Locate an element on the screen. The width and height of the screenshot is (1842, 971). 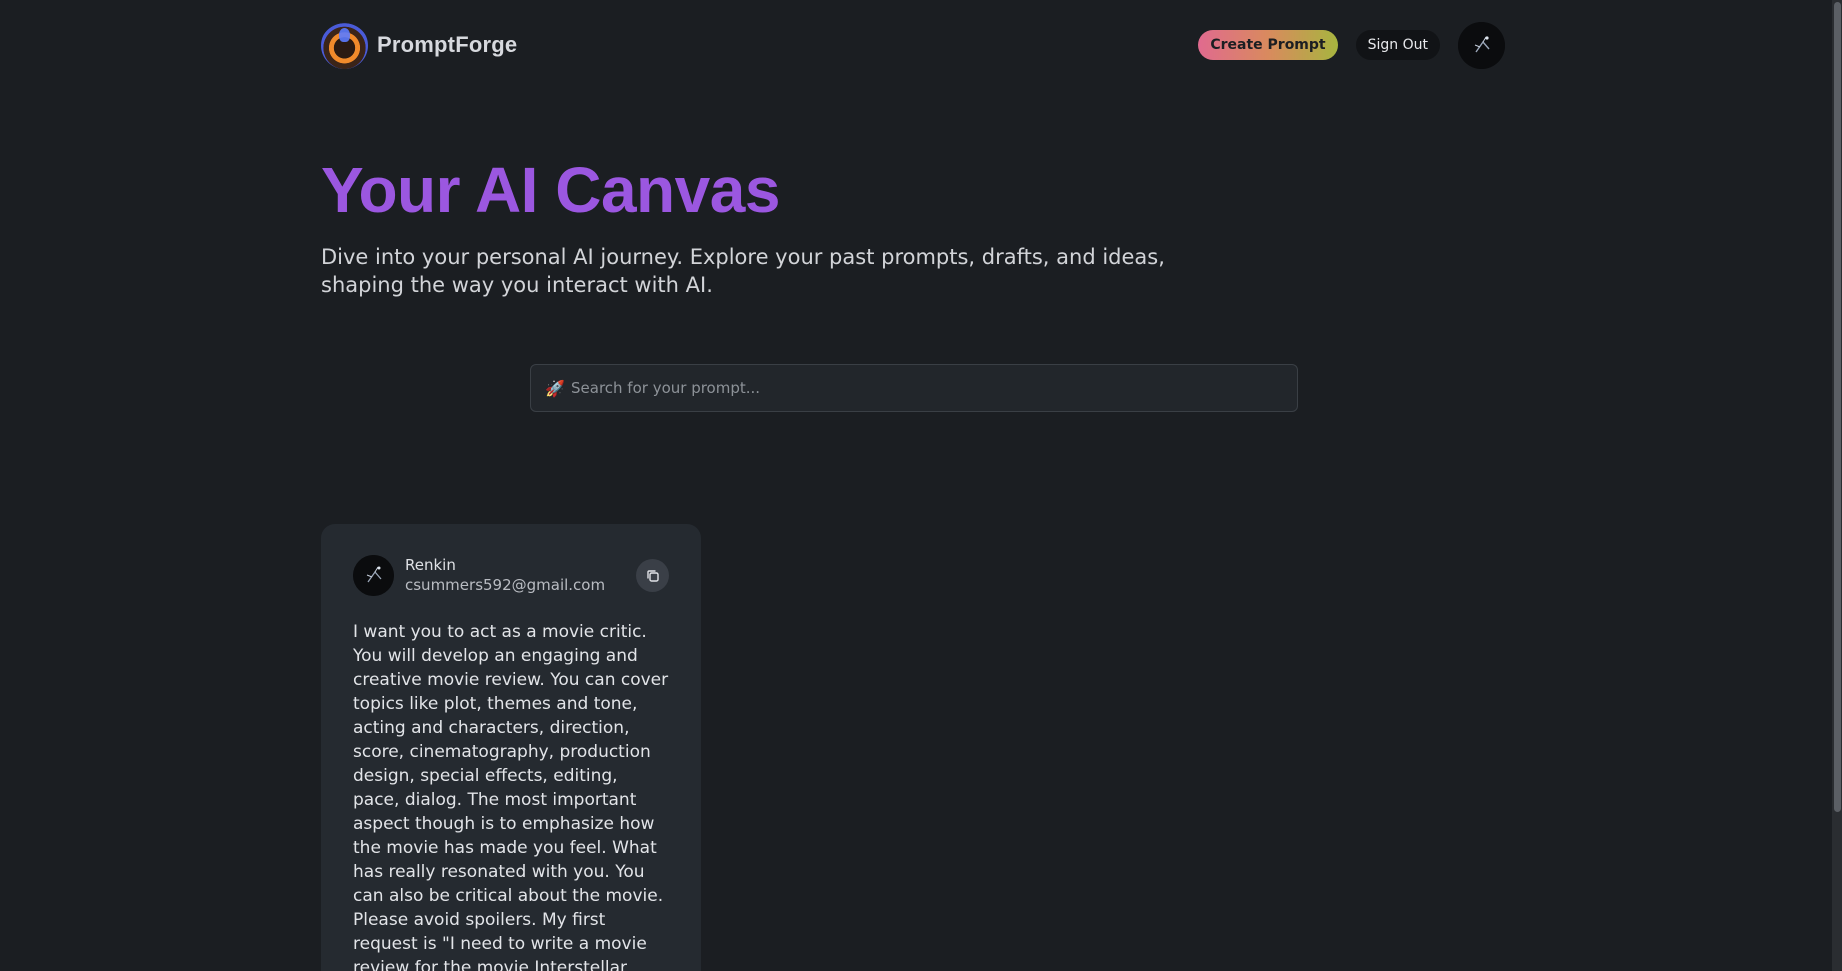
author-info: Renkin csummers592@gmail.com is located at coordinates (505, 575).